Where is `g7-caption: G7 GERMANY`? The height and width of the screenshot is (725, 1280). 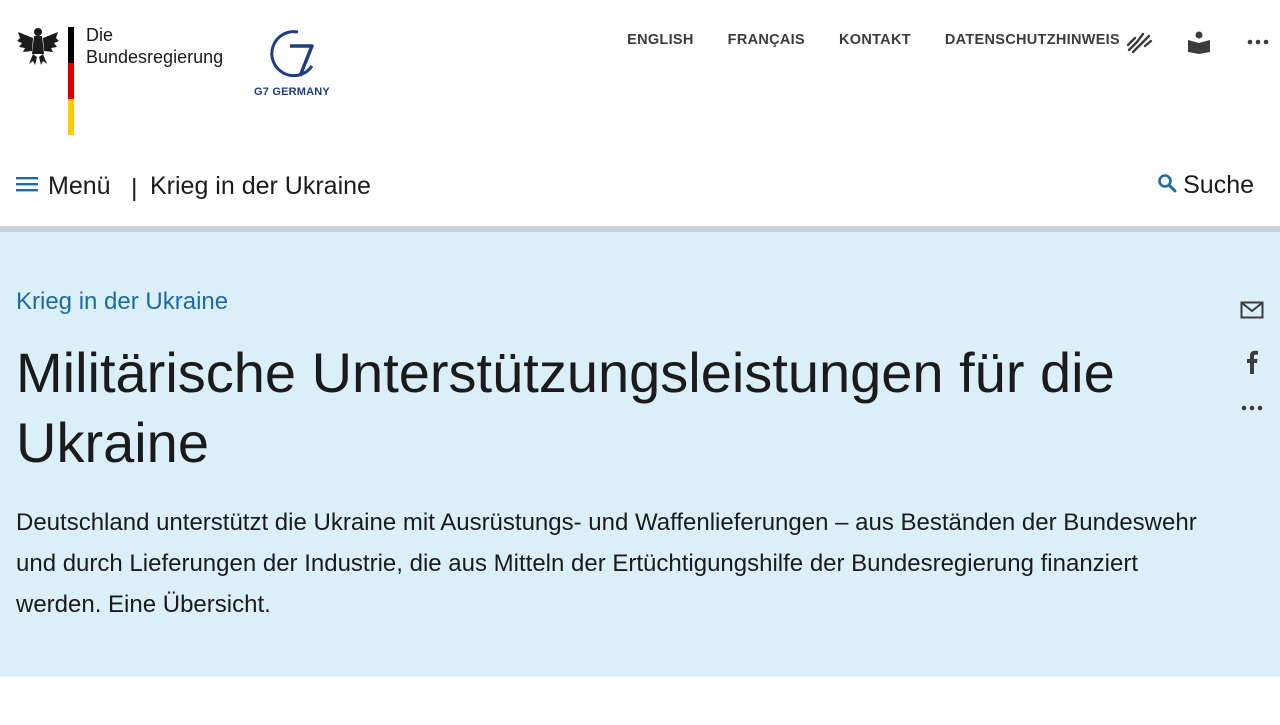
g7-caption: G7 GERMANY is located at coordinates (292, 92).